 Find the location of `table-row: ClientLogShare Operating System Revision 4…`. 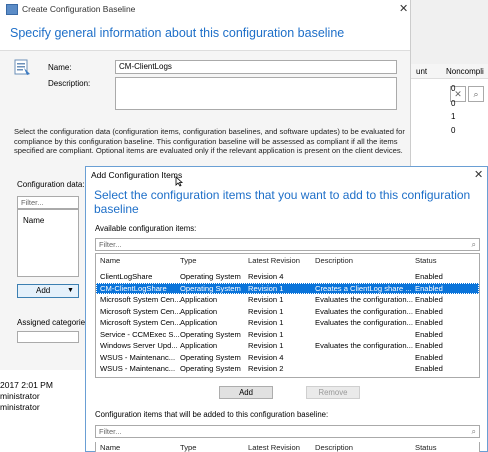

table-row: ClientLogShare Operating System Revision 4… is located at coordinates (287, 276).